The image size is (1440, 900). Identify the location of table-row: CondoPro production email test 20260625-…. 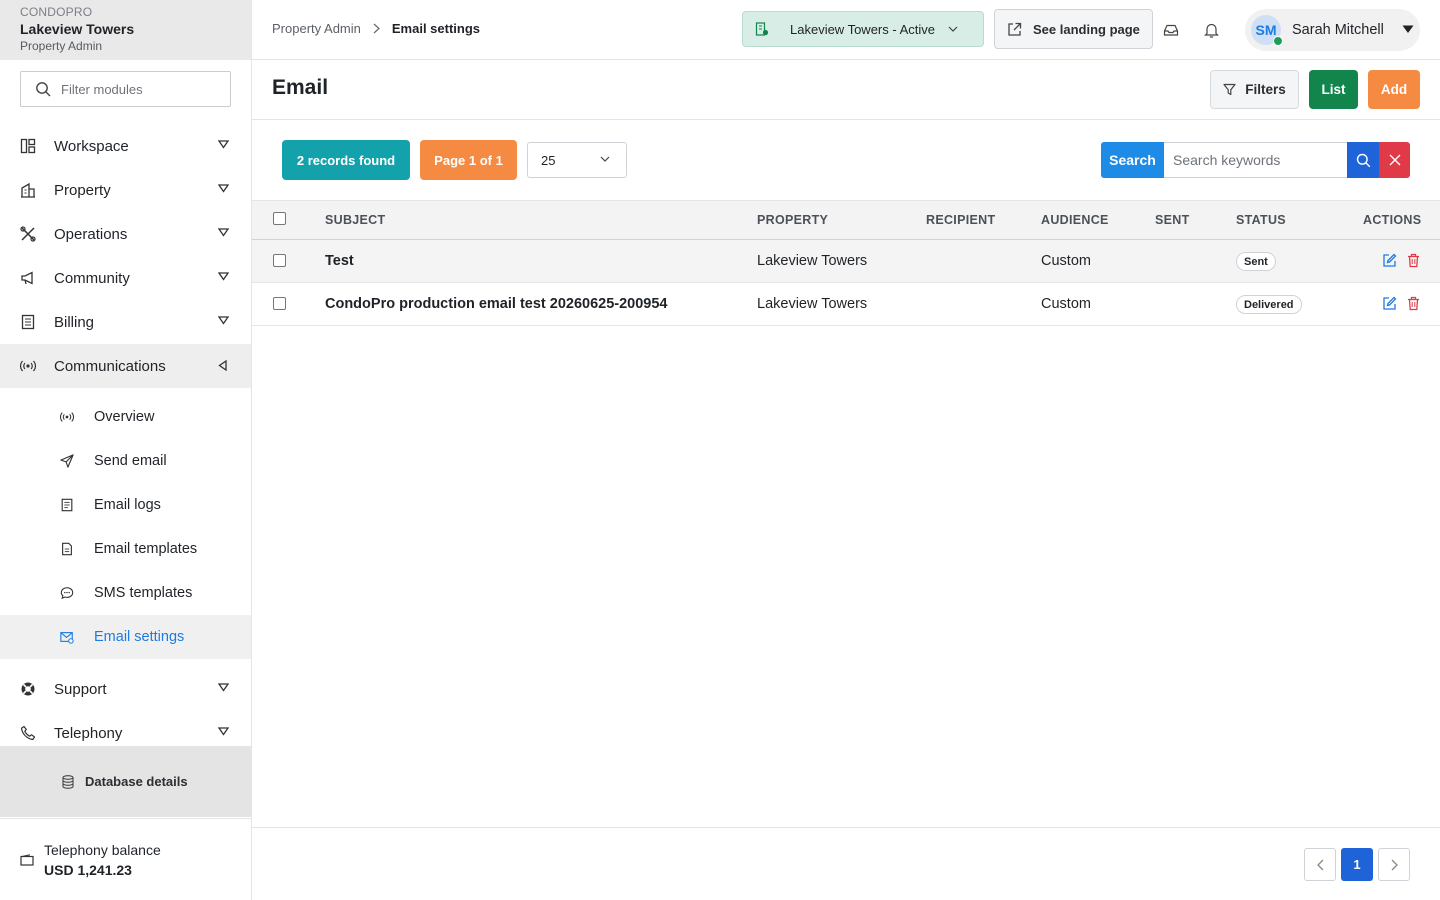
(846, 304).